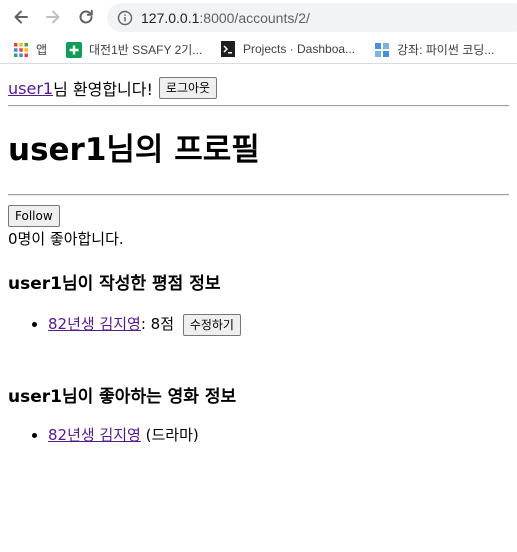 The width and height of the screenshot is (517, 552). What do you see at coordinates (66, 239) in the screenshot?
I see `likes-count-text: 0명이 좋아합니다.` at bounding box center [66, 239].